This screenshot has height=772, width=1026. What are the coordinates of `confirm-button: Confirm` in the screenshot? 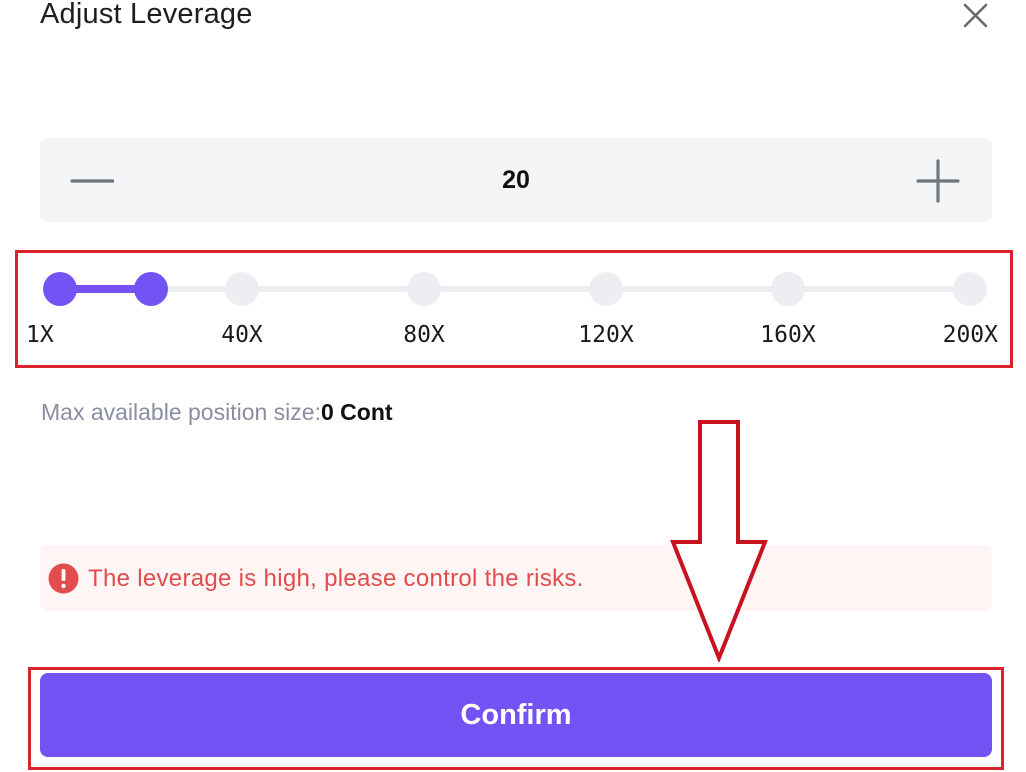 It's located at (516, 715).